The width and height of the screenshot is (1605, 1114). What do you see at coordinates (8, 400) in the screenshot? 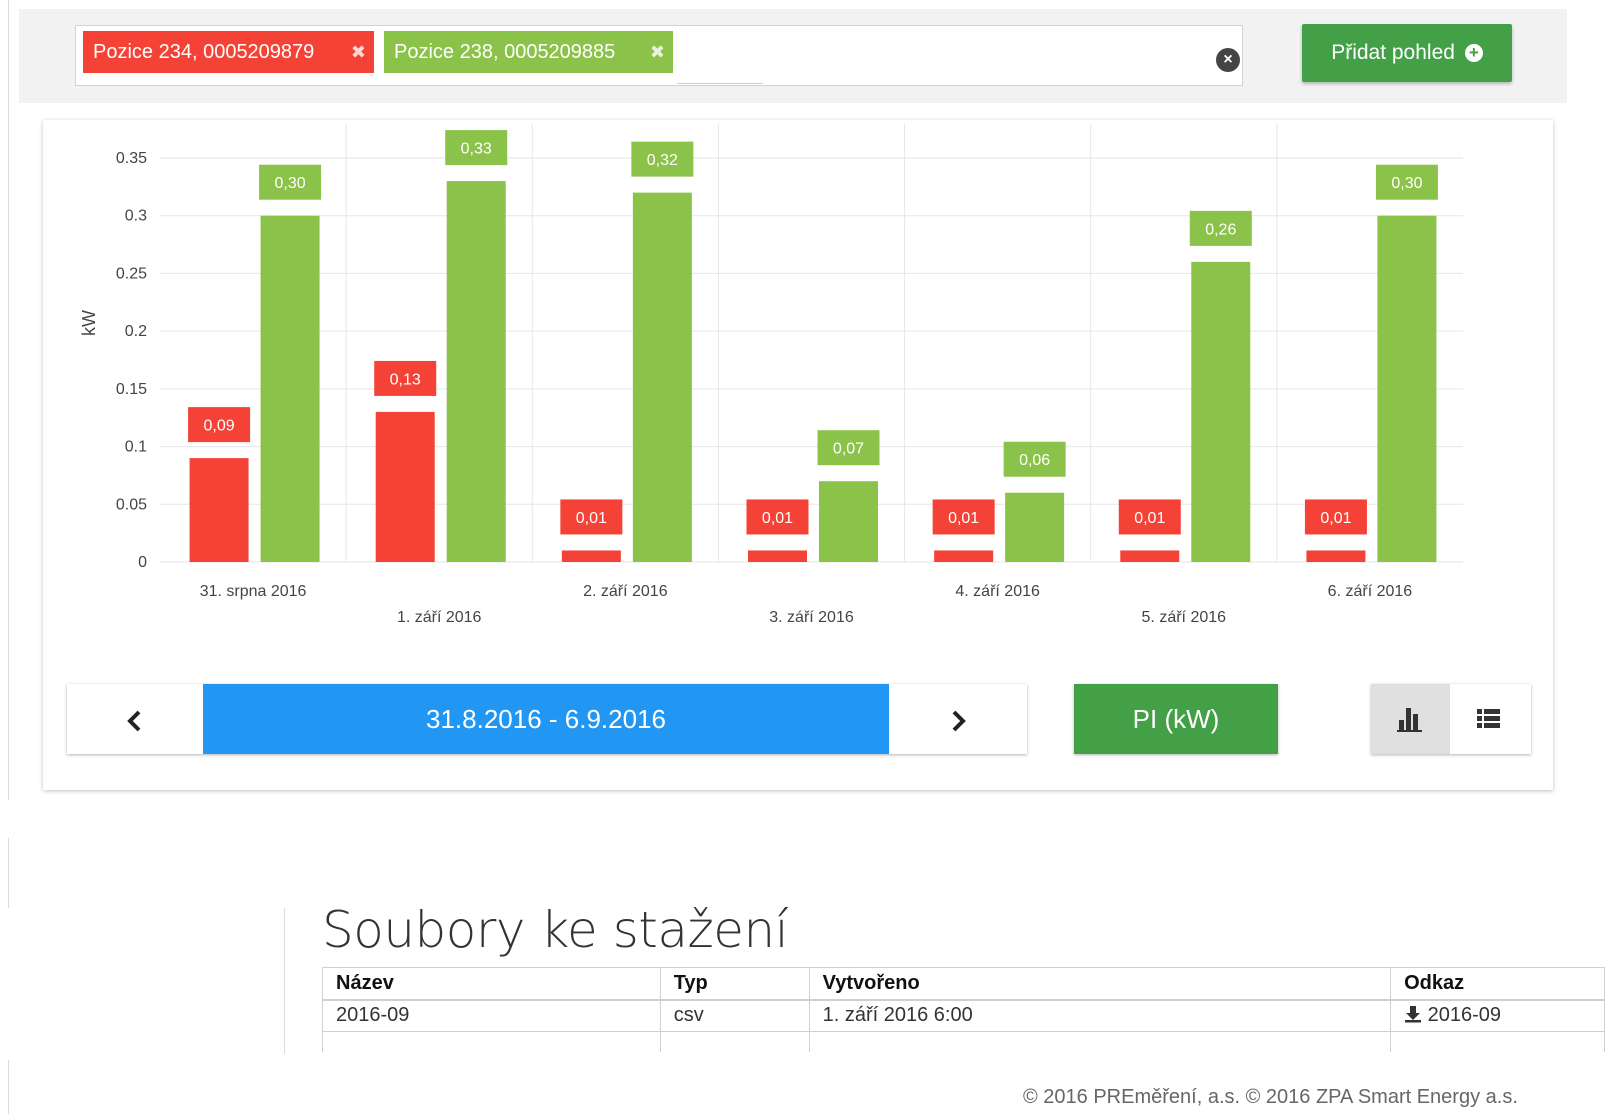
I see `left-rule-top` at bounding box center [8, 400].